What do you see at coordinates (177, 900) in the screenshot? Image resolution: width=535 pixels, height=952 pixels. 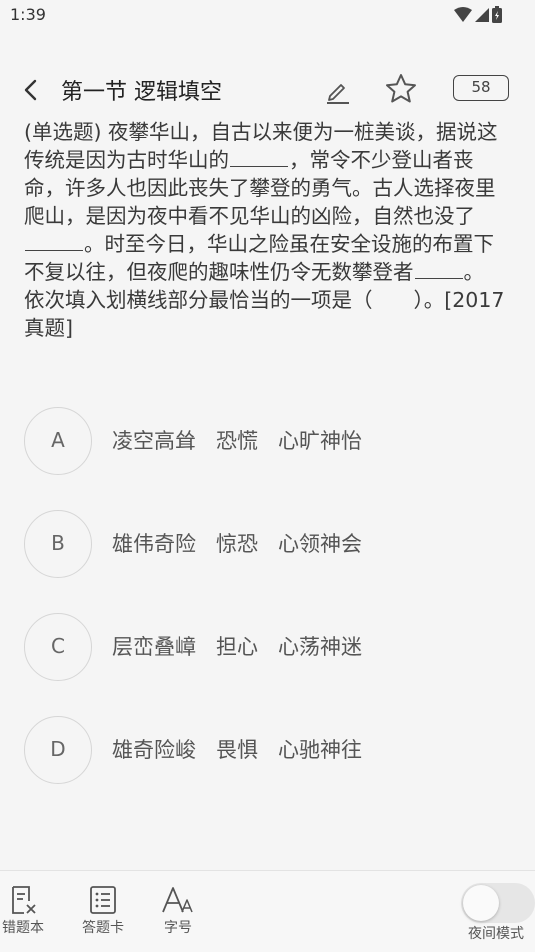 I see `font-size-icon` at bounding box center [177, 900].